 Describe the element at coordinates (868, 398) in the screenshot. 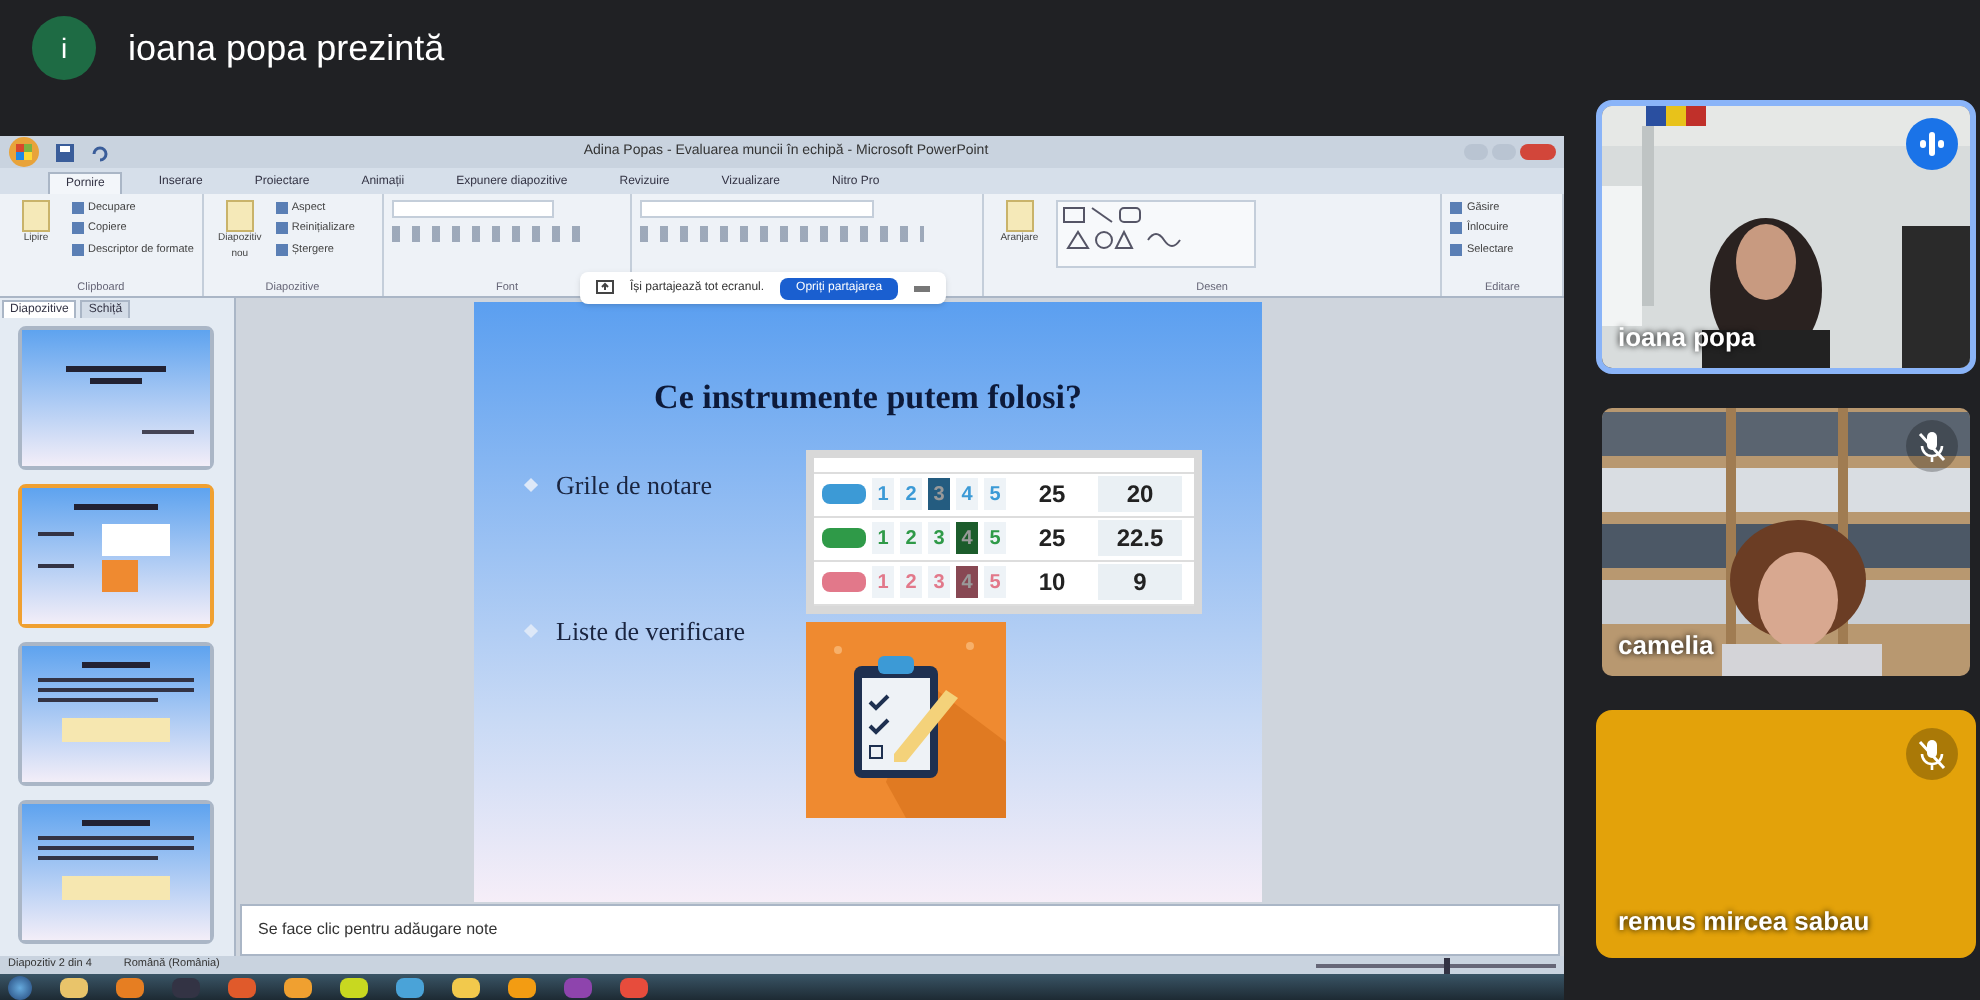

I see `slide-title: Ce instrumente putem folosi?` at that location.